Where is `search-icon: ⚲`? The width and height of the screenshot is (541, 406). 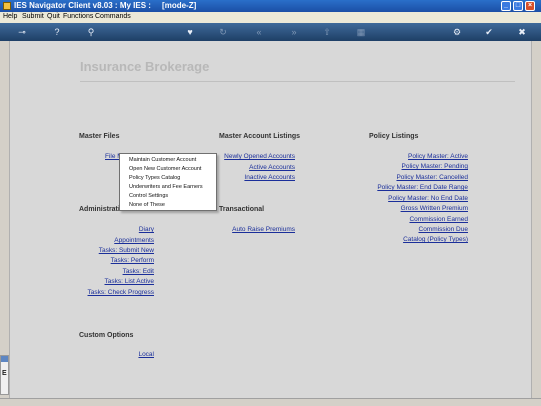
search-icon: ⚲ is located at coordinates (91, 32).